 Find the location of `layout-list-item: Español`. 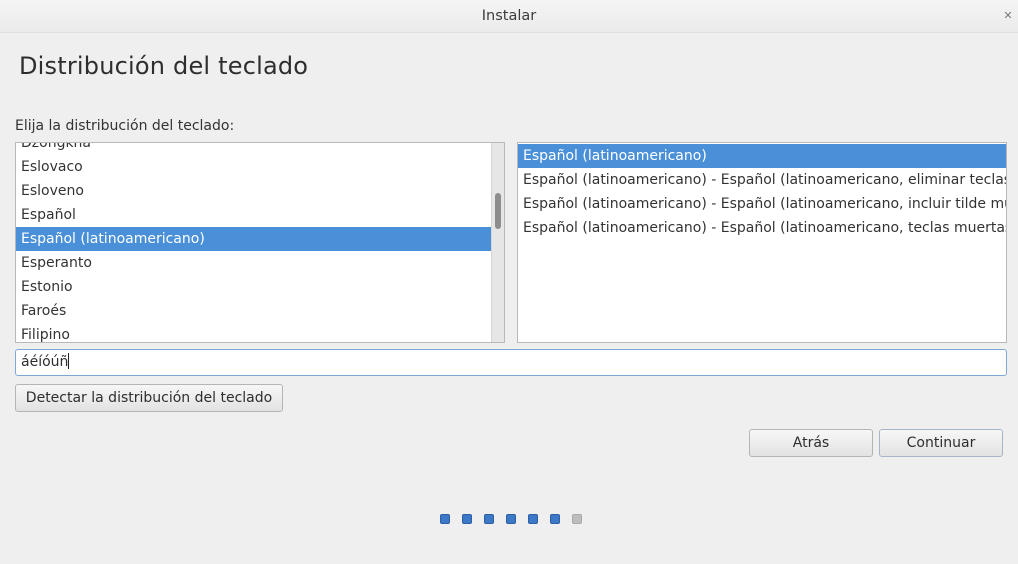

layout-list-item: Español is located at coordinates (254, 215).